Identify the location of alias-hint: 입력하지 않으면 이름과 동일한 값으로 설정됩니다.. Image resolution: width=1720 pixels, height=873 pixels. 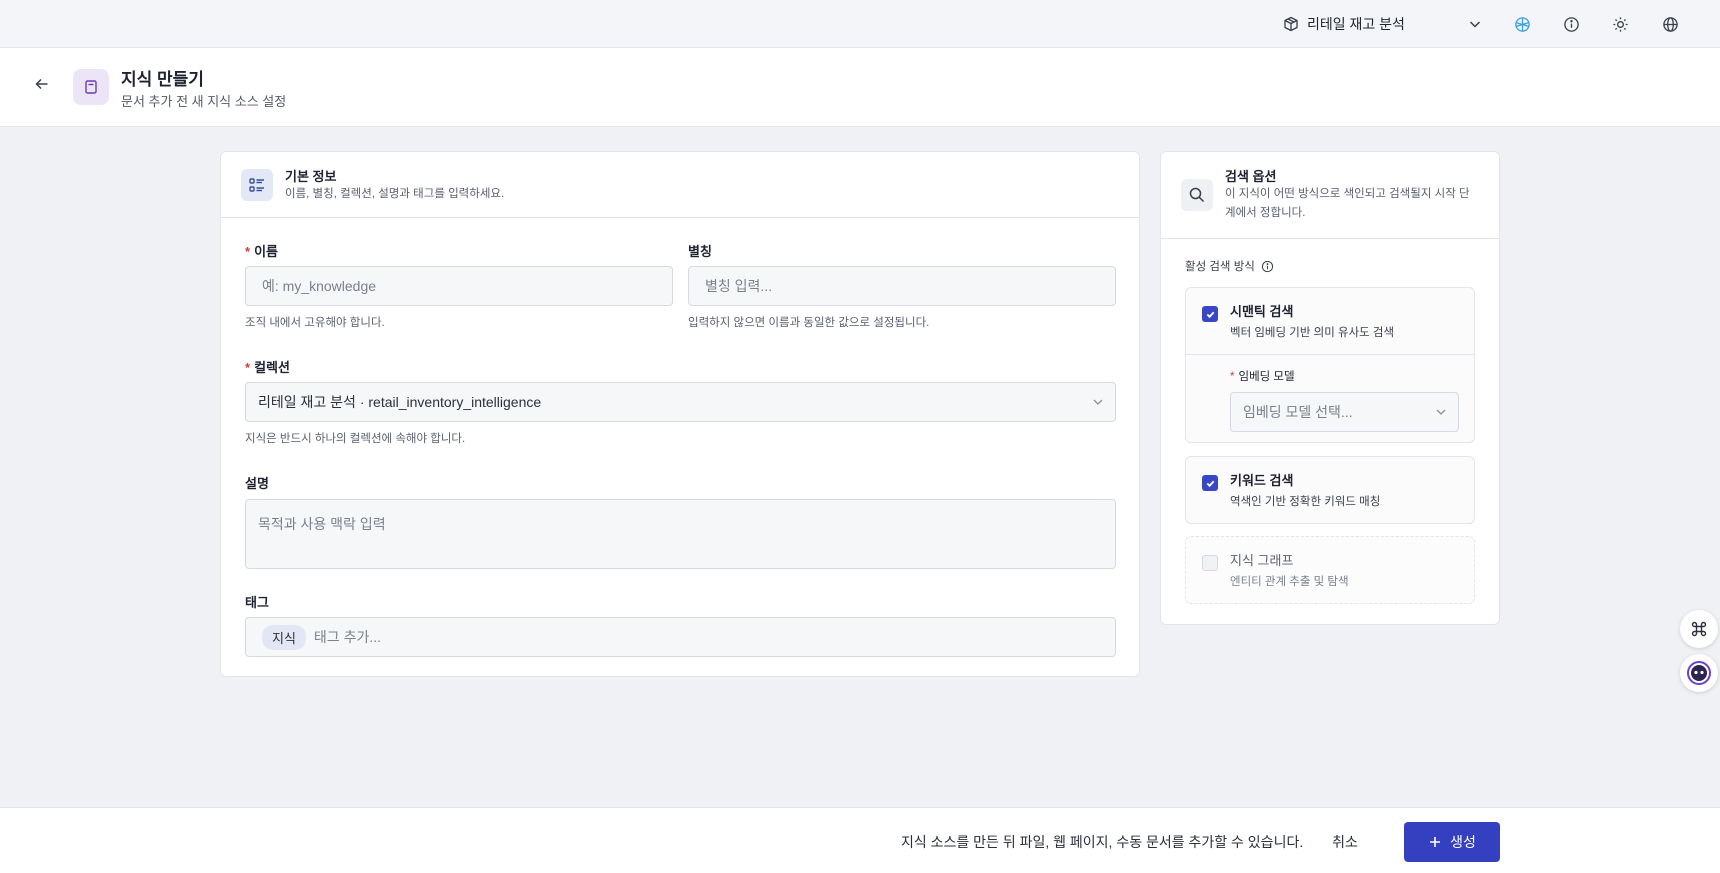
(809, 323).